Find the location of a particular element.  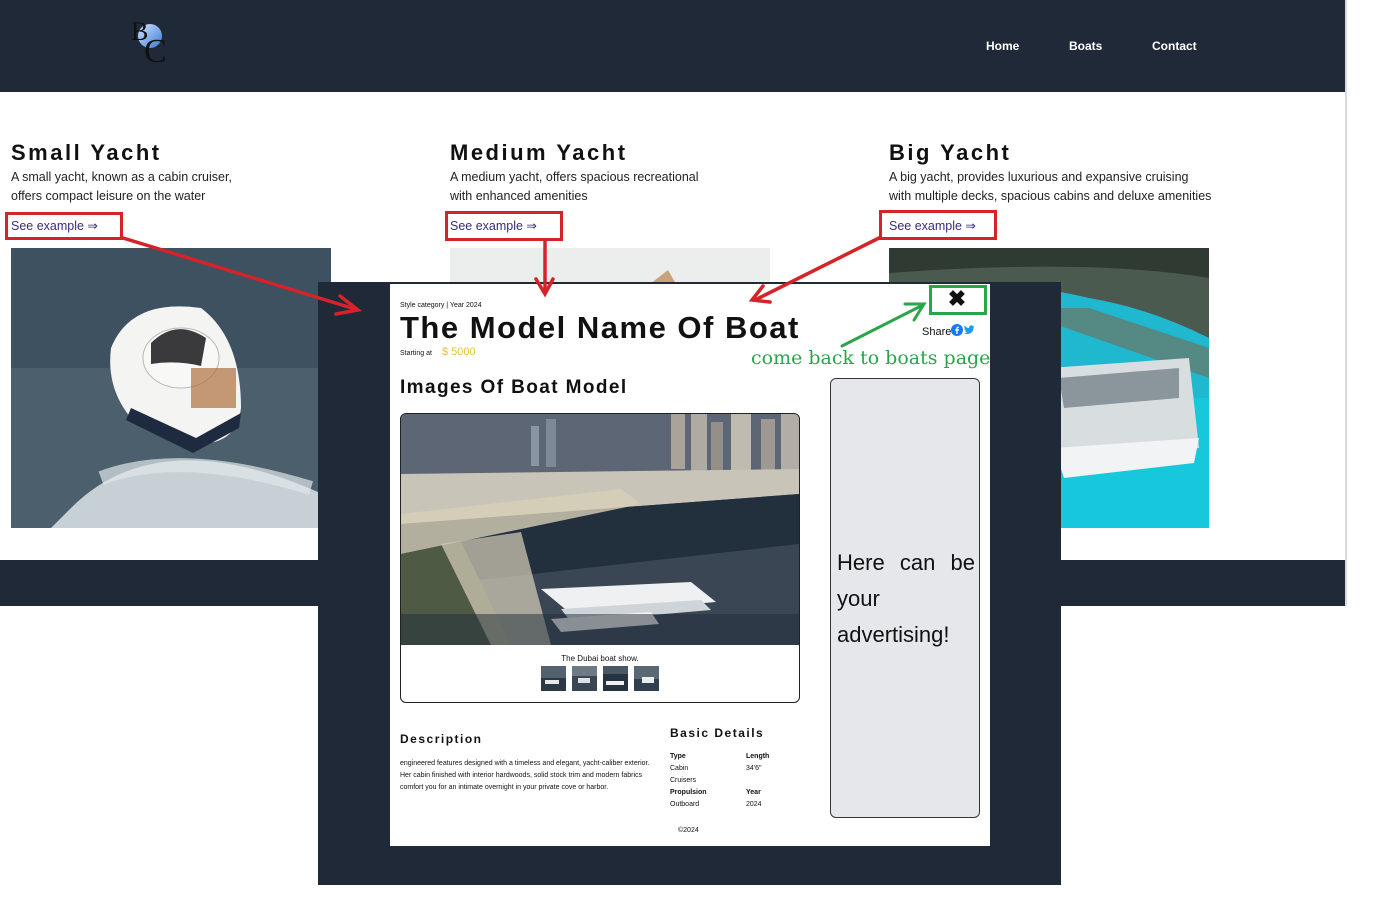

advertising-box: Here can be your advertising! is located at coordinates (905, 598).